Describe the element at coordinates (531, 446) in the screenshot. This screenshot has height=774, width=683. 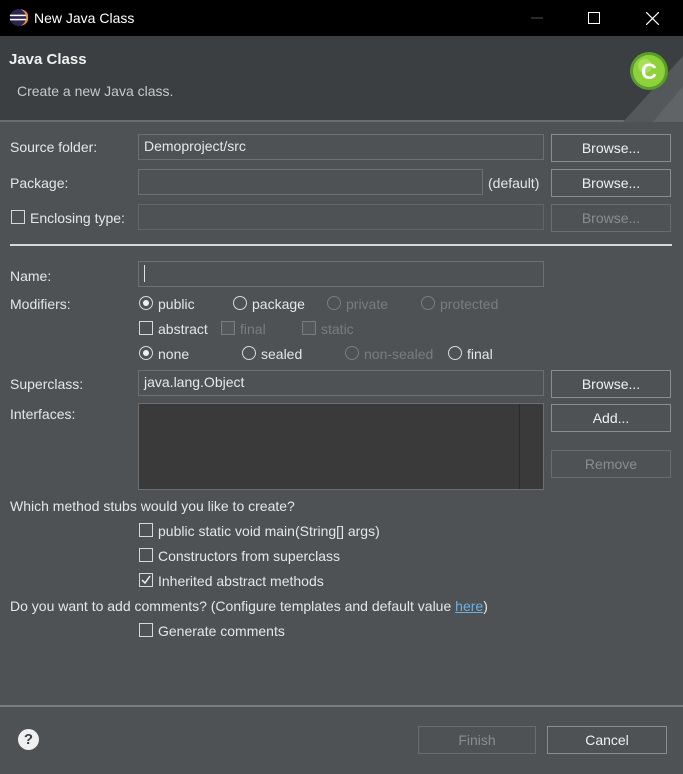
I see `interfaces-scrollbar` at that location.